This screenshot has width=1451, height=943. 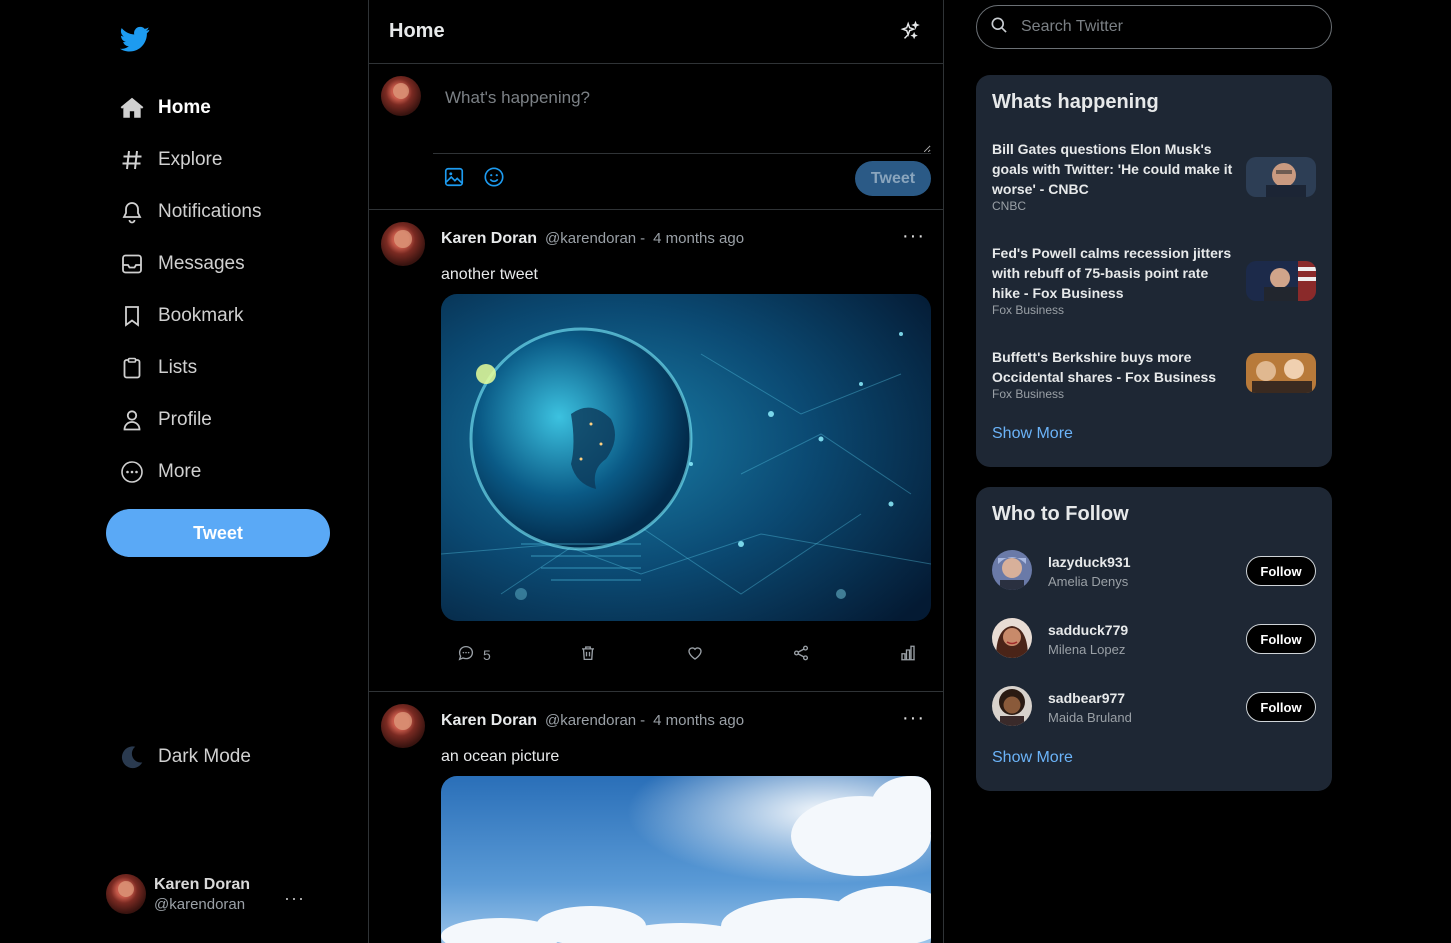 What do you see at coordinates (1090, 717) in the screenshot?
I see `follow-name: Maida Bruland` at bounding box center [1090, 717].